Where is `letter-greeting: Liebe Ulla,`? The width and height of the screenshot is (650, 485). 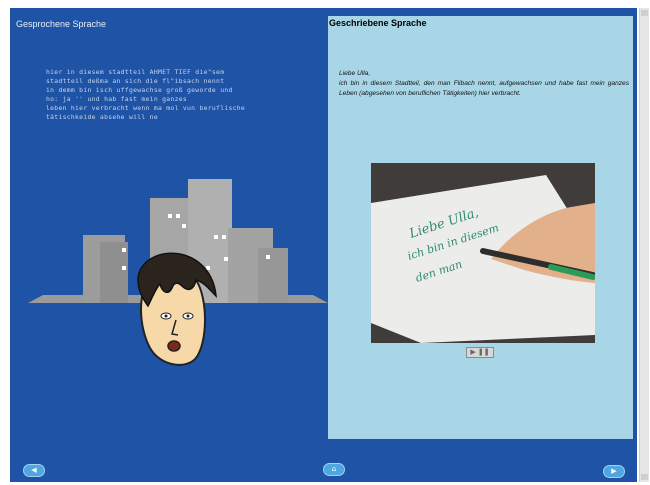
letter-greeting: Liebe Ulla, is located at coordinates (355, 73).